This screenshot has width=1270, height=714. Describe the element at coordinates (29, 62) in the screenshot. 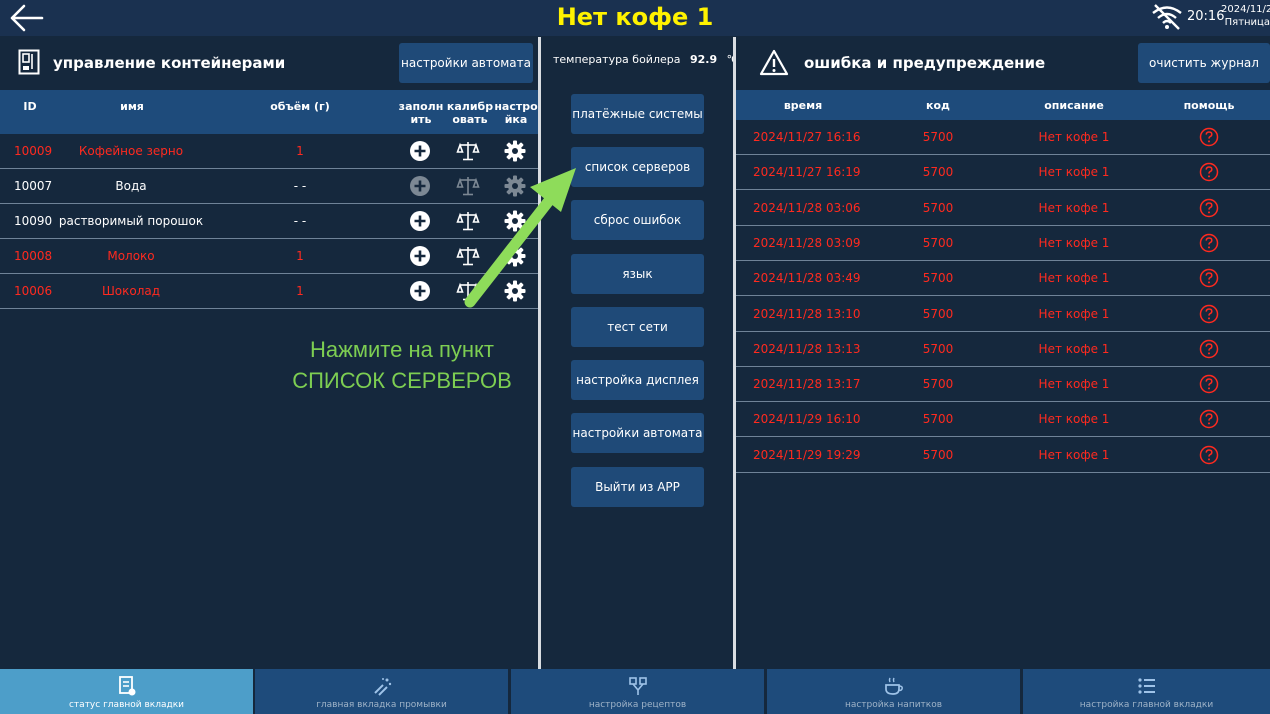

I see `machine-icon` at that location.